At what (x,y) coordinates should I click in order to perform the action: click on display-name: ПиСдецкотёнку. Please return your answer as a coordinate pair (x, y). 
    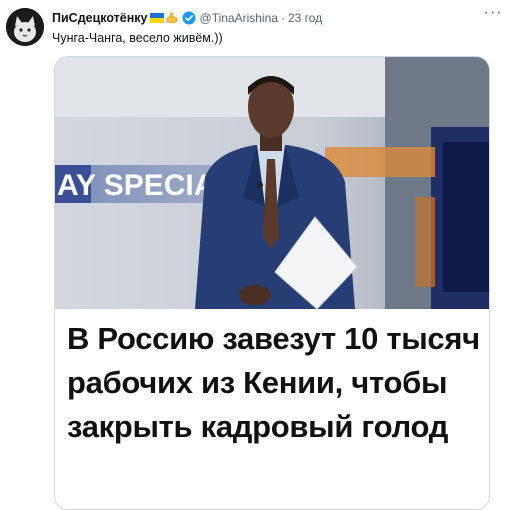
    Looking at the image, I should click on (100, 18).